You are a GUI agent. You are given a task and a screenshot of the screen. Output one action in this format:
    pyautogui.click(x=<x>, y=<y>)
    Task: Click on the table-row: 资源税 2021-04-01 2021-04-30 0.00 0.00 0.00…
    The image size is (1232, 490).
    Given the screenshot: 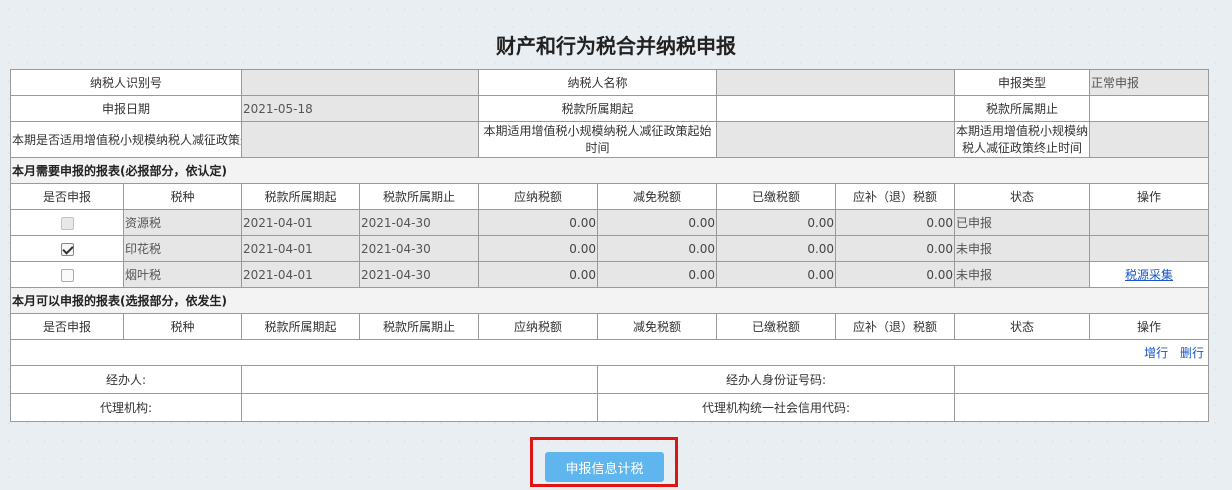 What is the action you would take?
    pyautogui.click(x=610, y=222)
    